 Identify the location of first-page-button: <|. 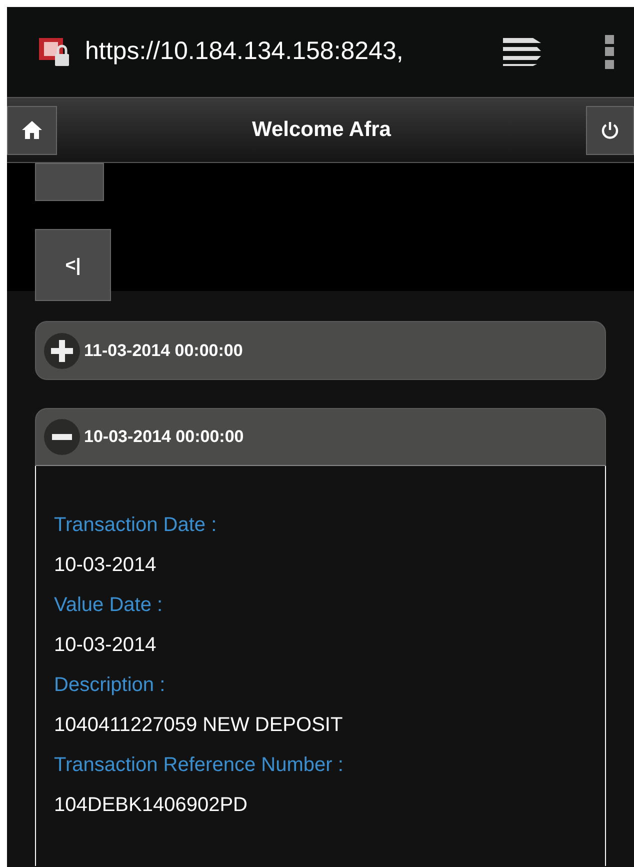
(73, 265).